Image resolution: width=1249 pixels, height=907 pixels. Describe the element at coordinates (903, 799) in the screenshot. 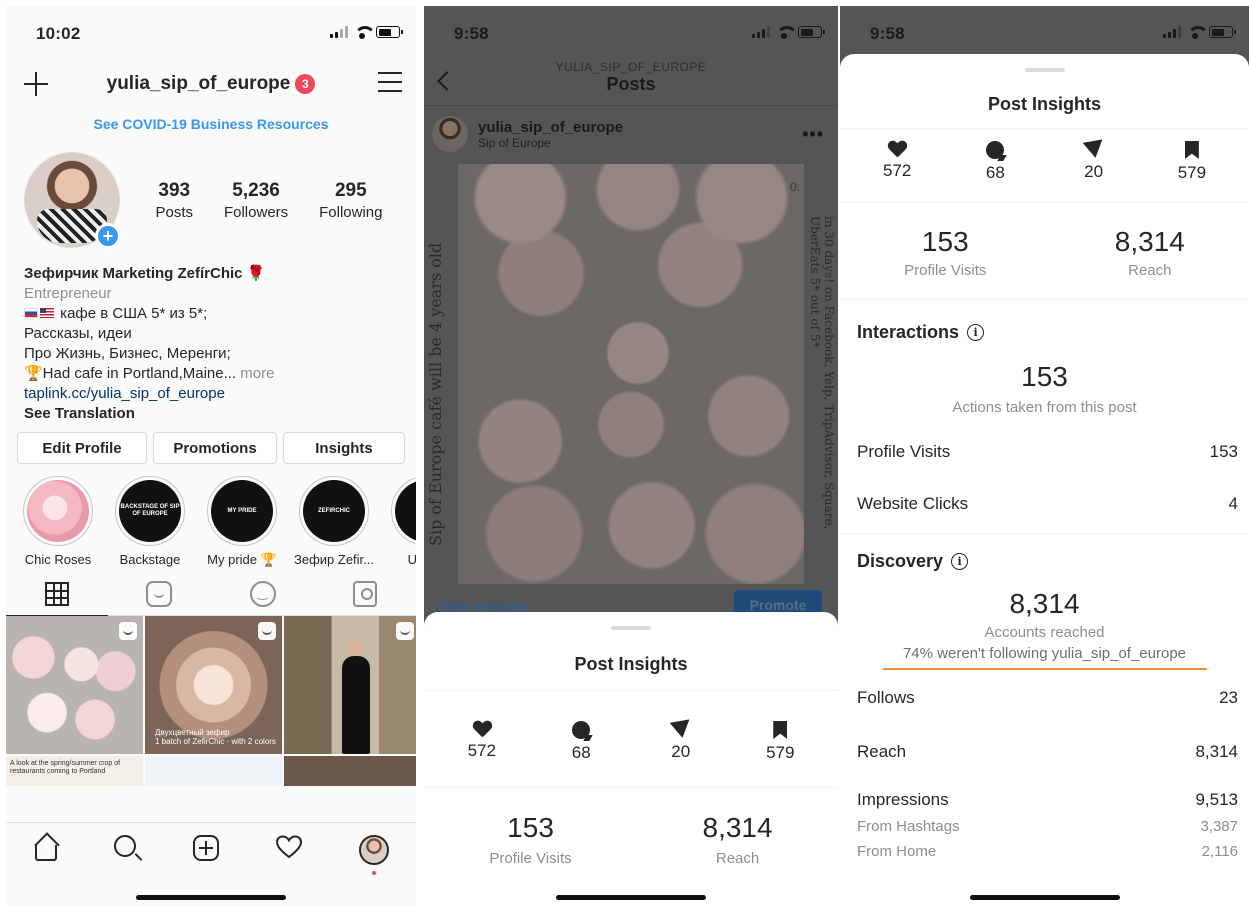

I see `row-label: Impressions` at that location.